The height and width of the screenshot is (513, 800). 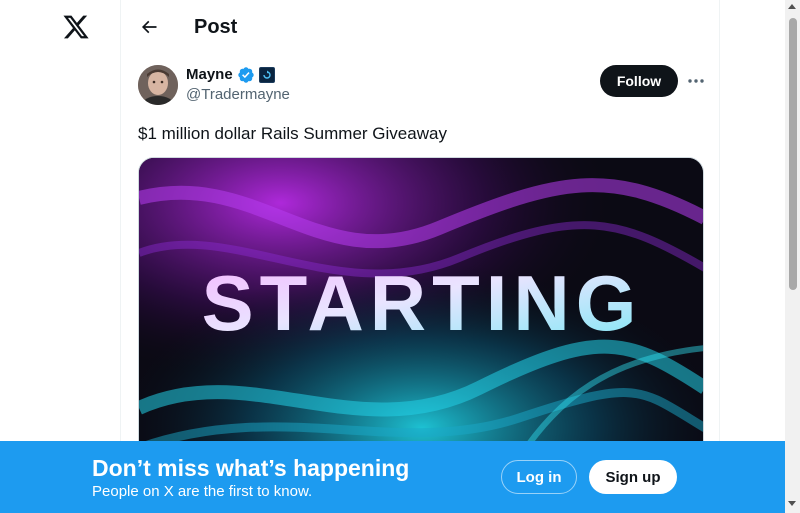 I want to click on avatar, so click(x=158, y=85).